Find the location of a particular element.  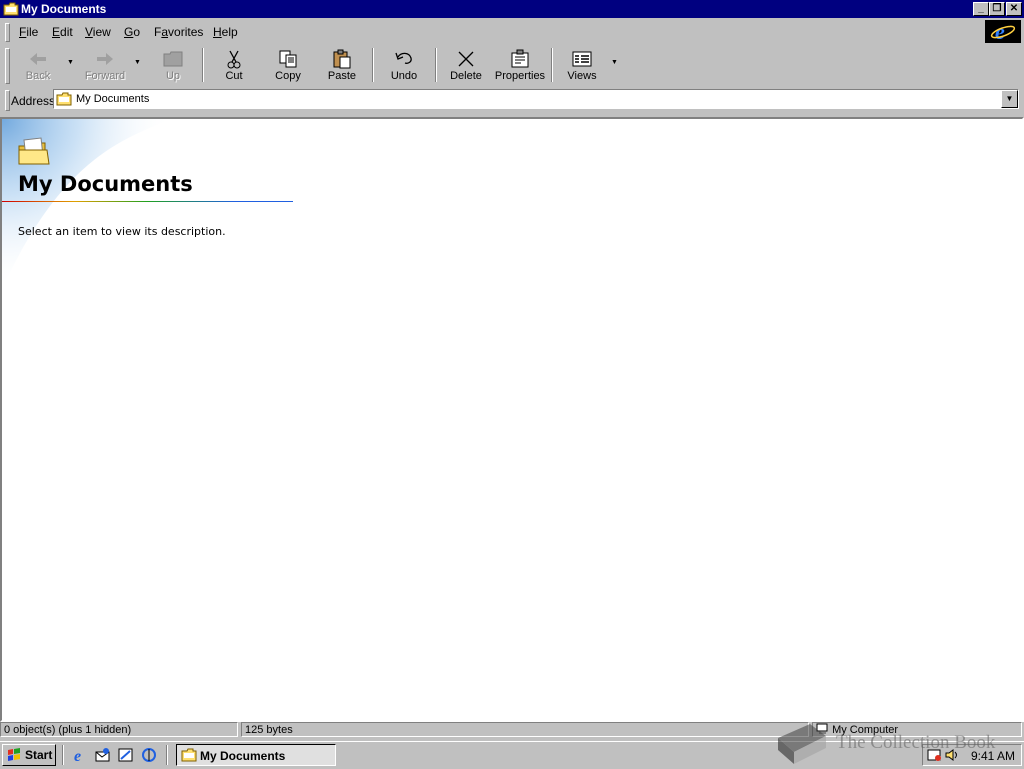

menu-edit-accel: E is located at coordinates (56, 32).